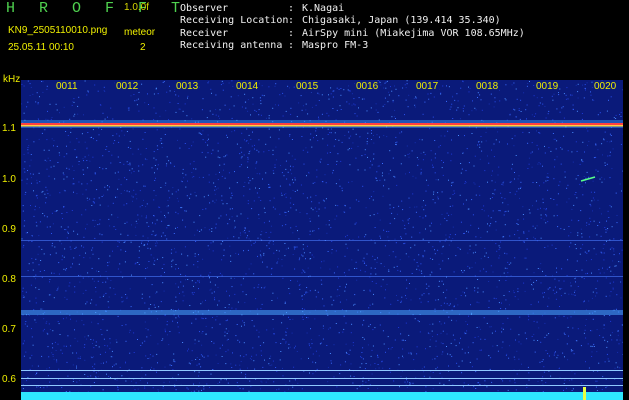 Image resolution: width=629 pixels, height=400 pixels. Describe the element at coordinates (58, 30) in the screenshot. I see `file-name: KN9_2505110010.png` at that location.